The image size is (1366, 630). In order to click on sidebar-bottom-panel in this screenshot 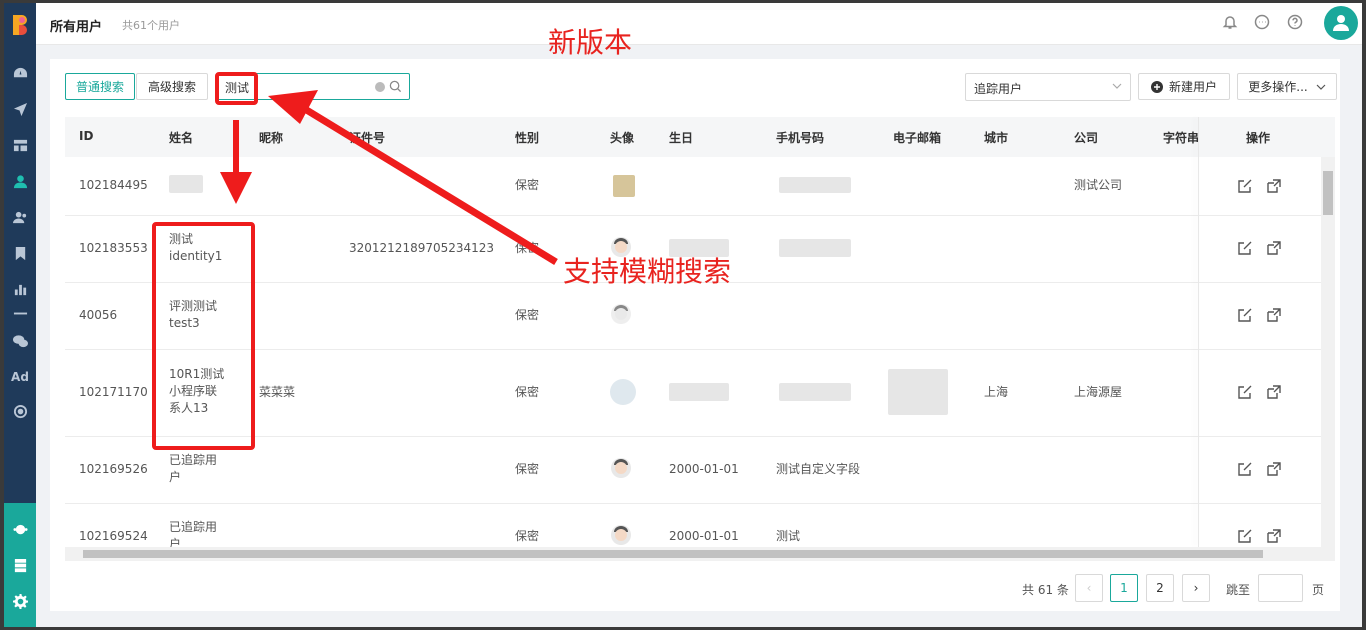, I will do `click(20, 565)`.